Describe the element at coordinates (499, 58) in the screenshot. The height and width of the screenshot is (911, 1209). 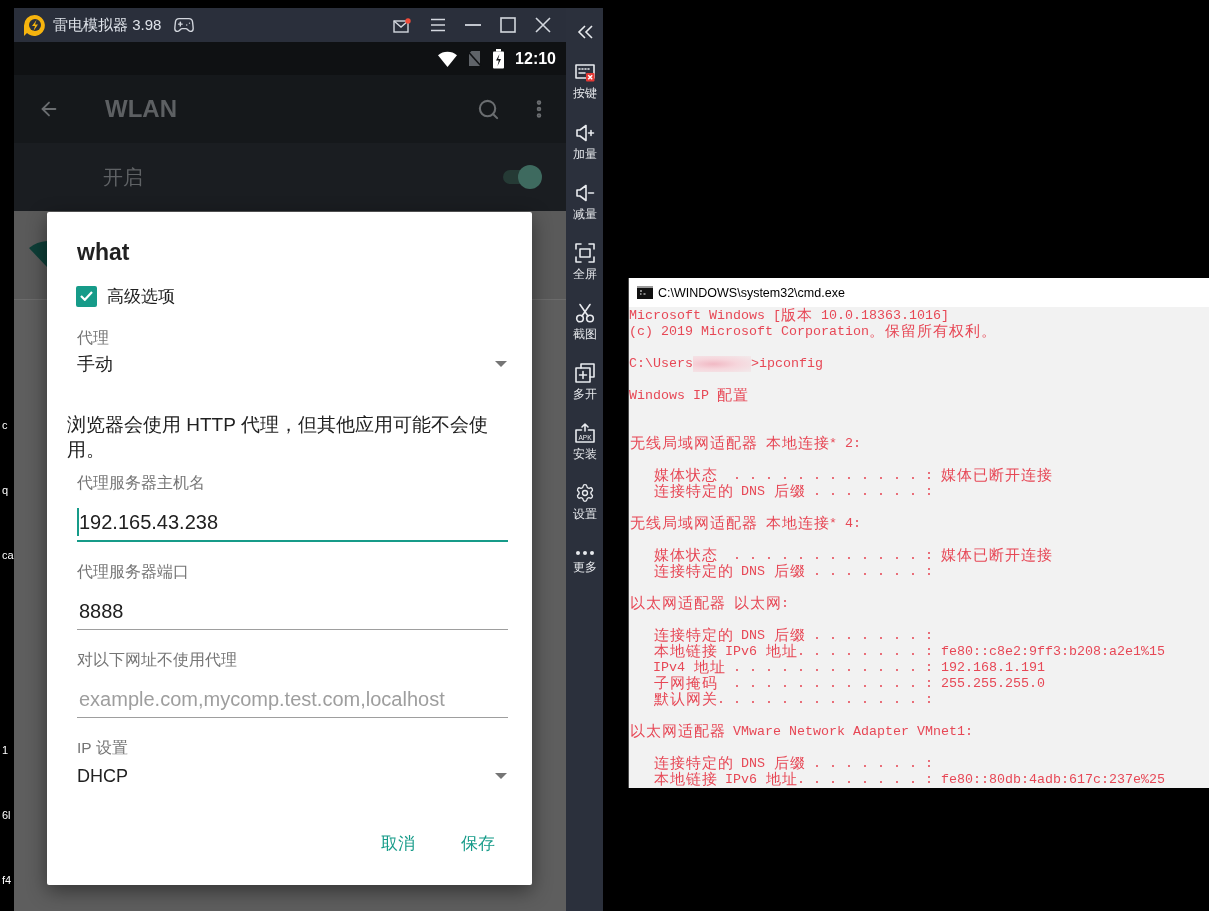
I see `battery-charging-icon` at that location.